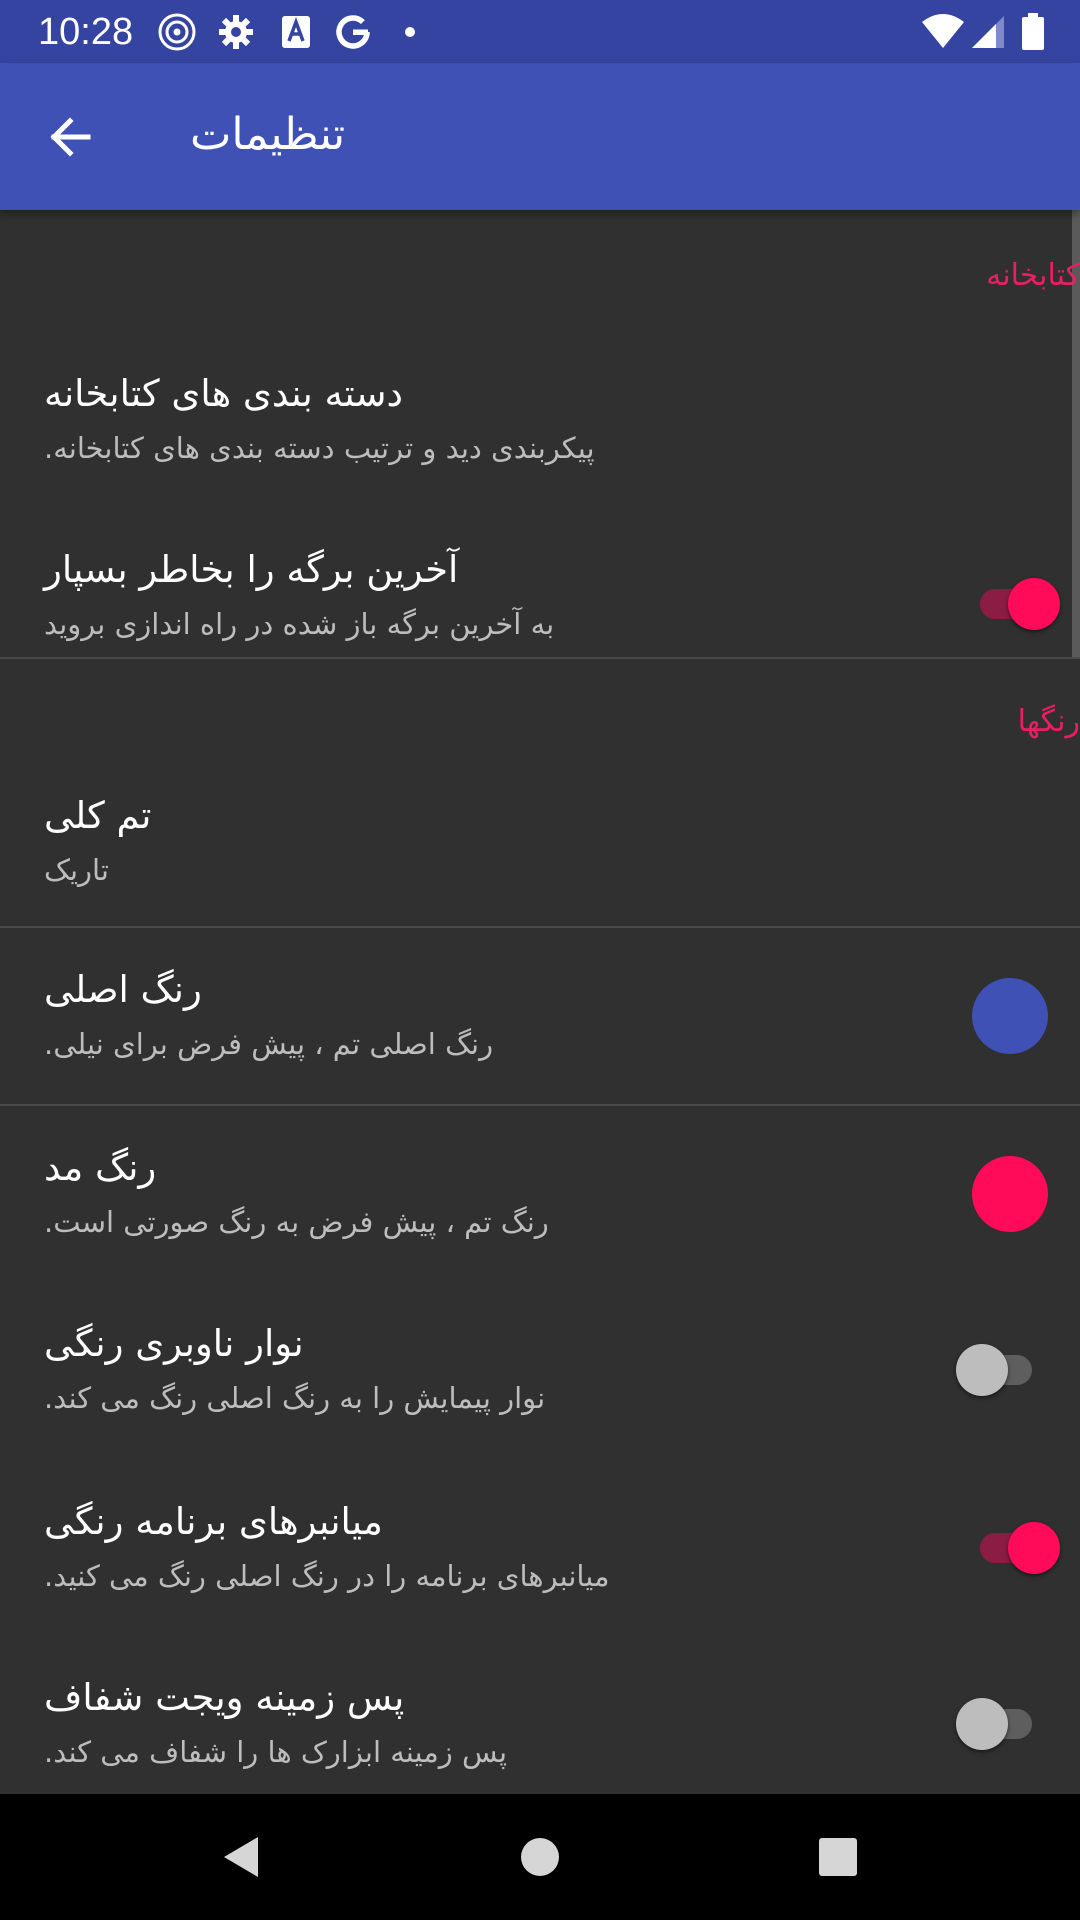 Image resolution: width=1080 pixels, height=1920 pixels. Describe the element at coordinates (999, 1370) in the screenshot. I see `colored-navbar-switch` at that location.